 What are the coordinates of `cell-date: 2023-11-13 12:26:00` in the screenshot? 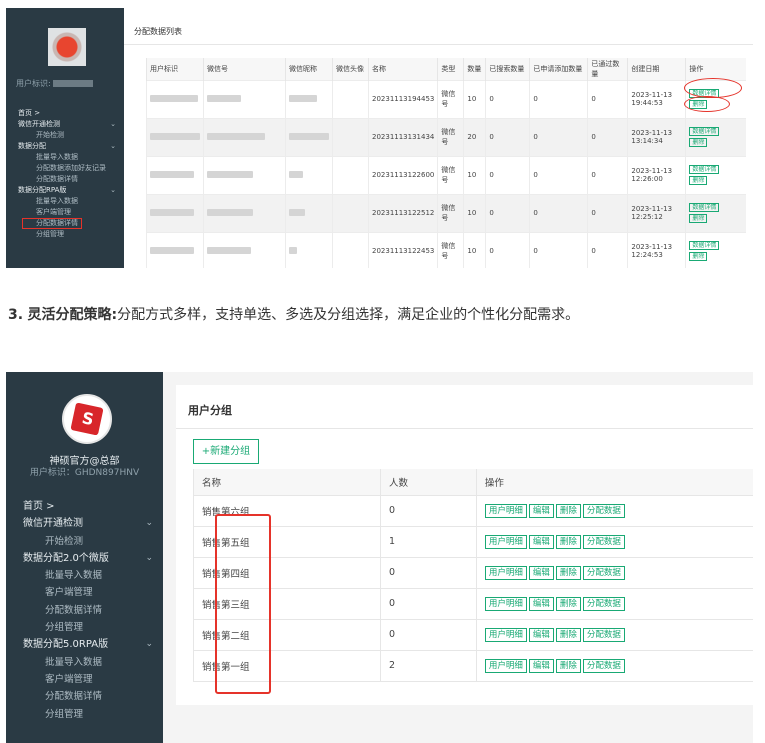 It's located at (656, 174).